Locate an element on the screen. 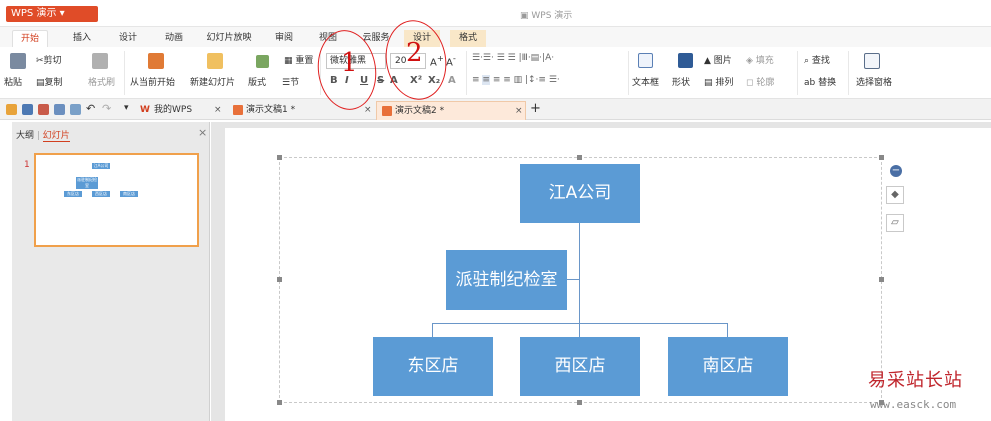 Image resolution: width=991 pixels, height=421 pixels. tab-home: 开始 is located at coordinates (30, 38).